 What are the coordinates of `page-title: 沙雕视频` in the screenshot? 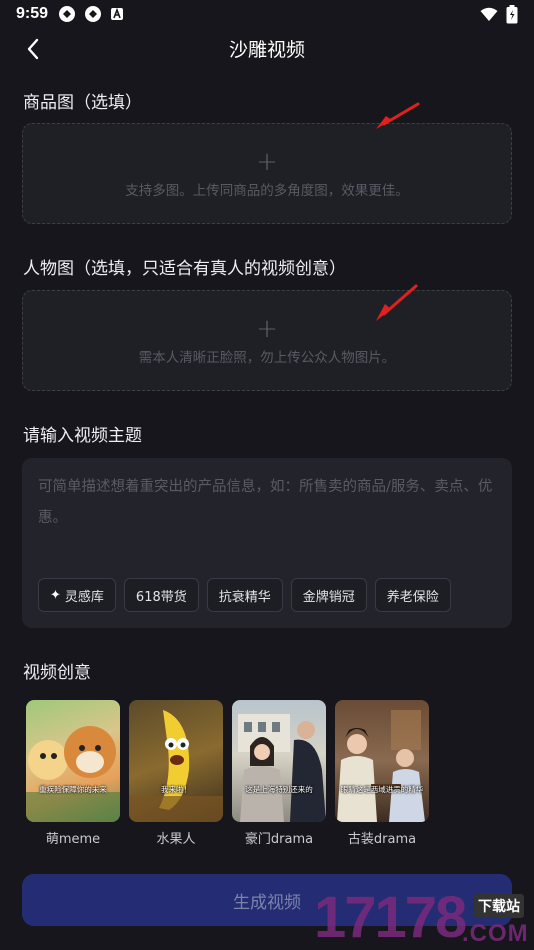 It's located at (266, 49).